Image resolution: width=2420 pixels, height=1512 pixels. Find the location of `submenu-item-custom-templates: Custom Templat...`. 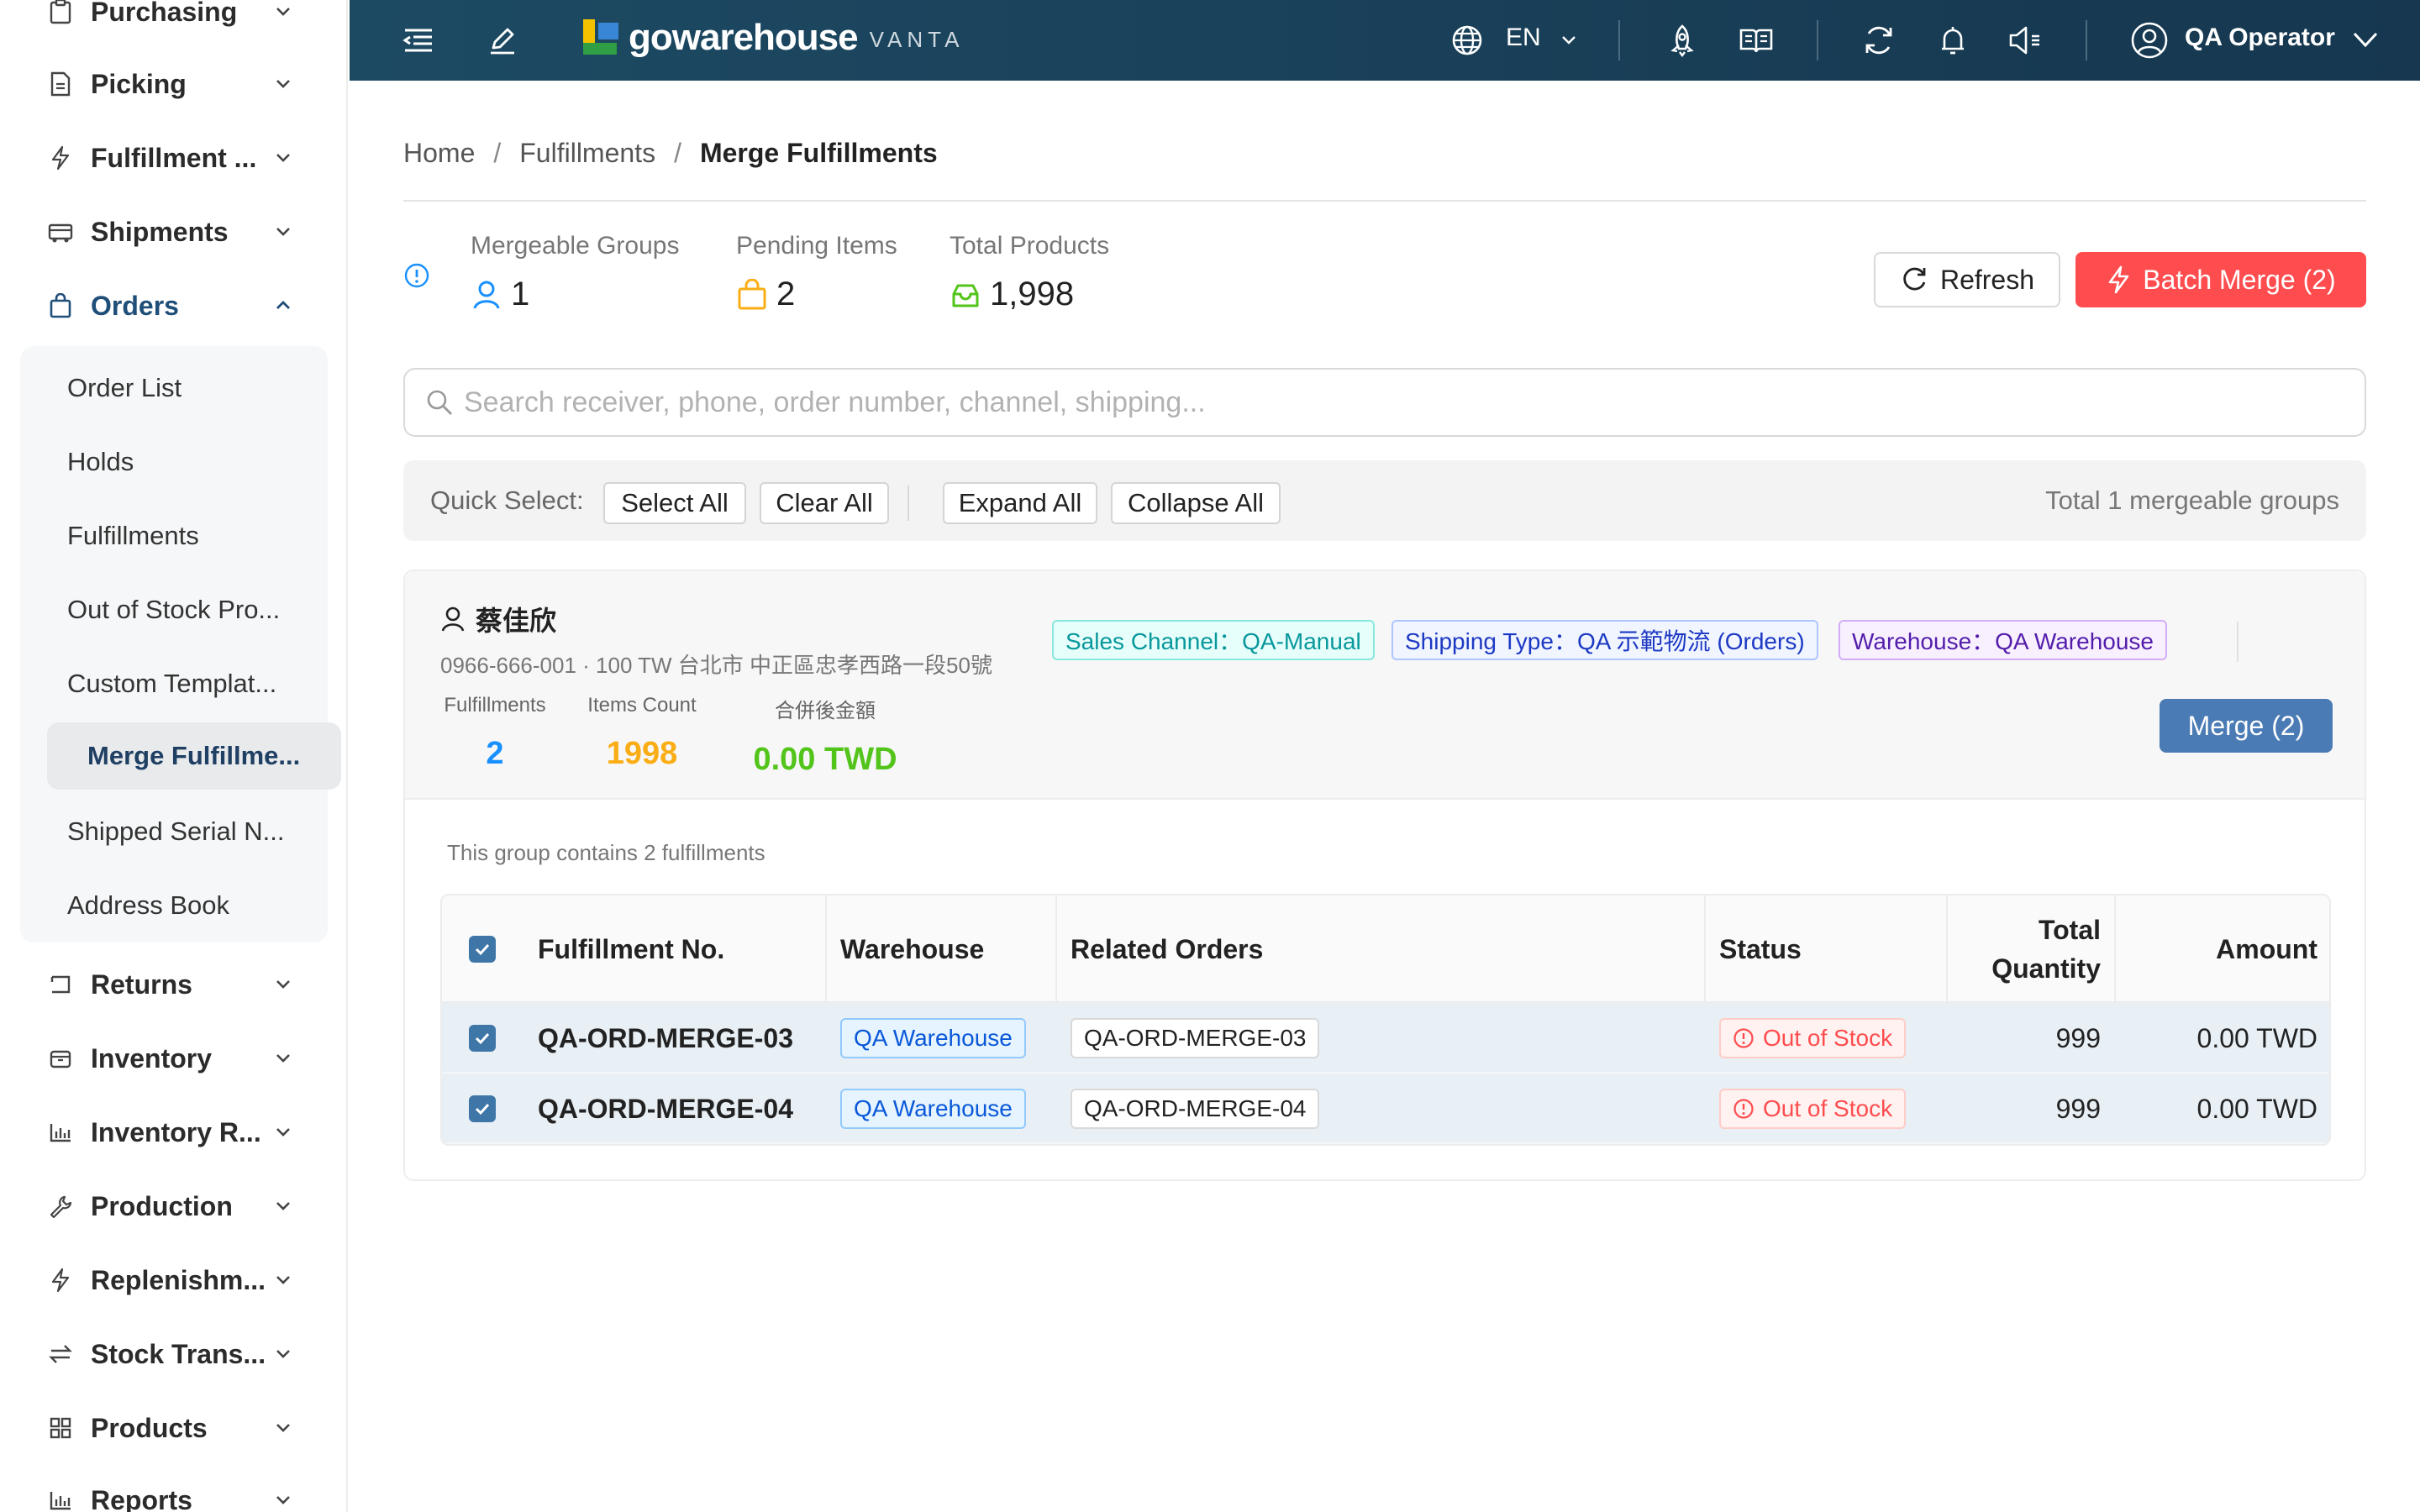

submenu-item-custom-templates: Custom Templat... is located at coordinates (197, 684).